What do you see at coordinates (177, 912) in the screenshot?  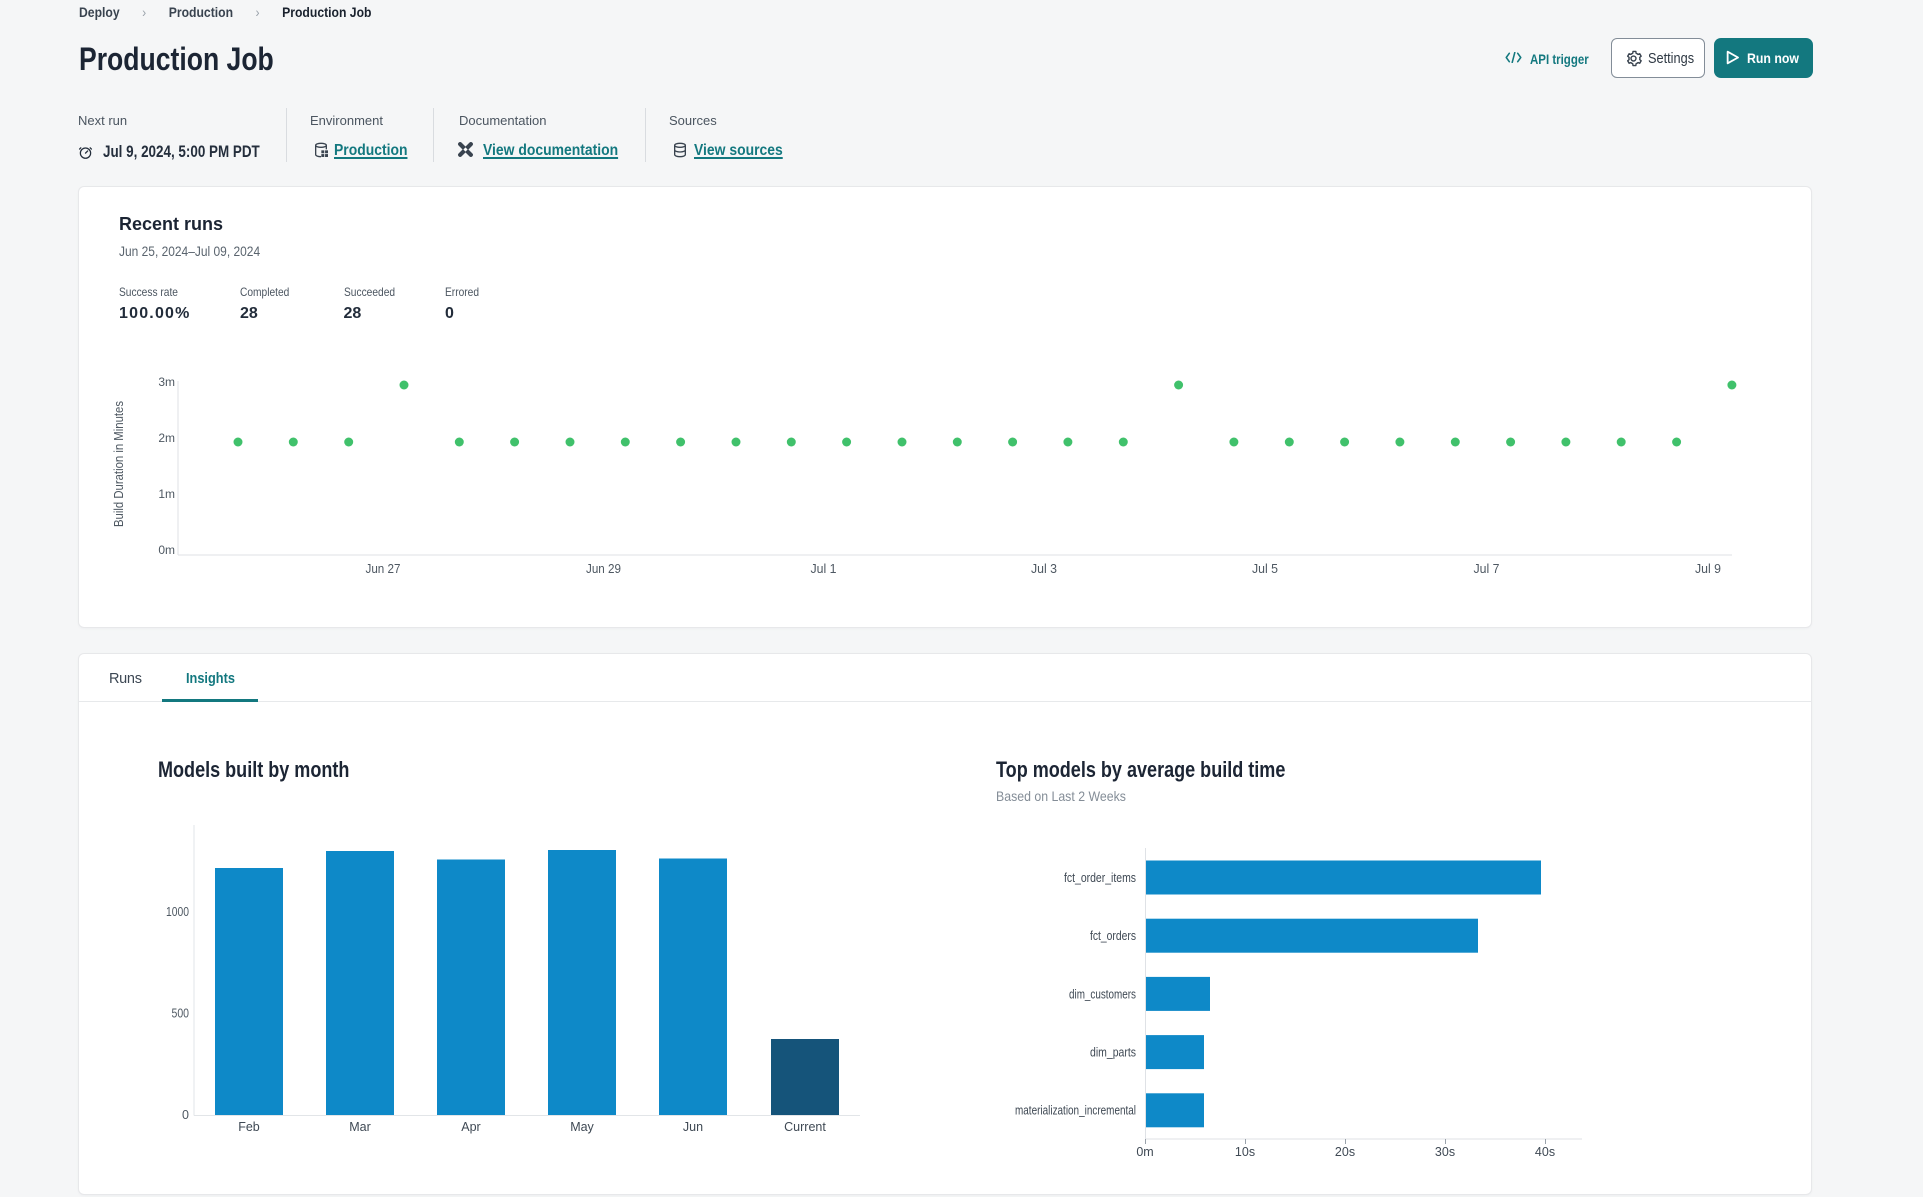 I see `svg-text: 1000` at bounding box center [177, 912].